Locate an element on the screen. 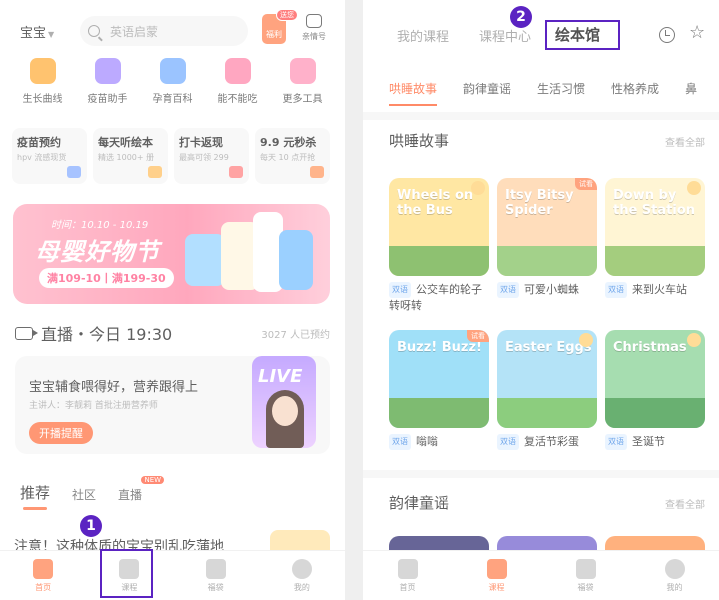 The image size is (719, 600). tool-item: 生长曲线 is located at coordinates (43, 81).